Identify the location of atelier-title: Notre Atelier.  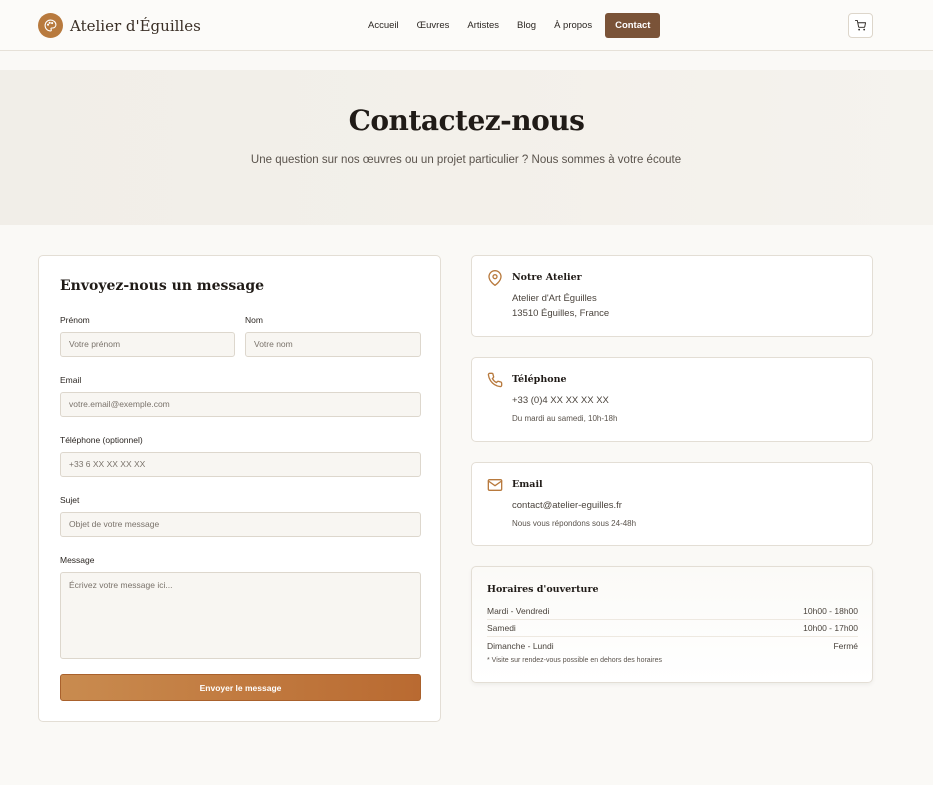
(547, 277).